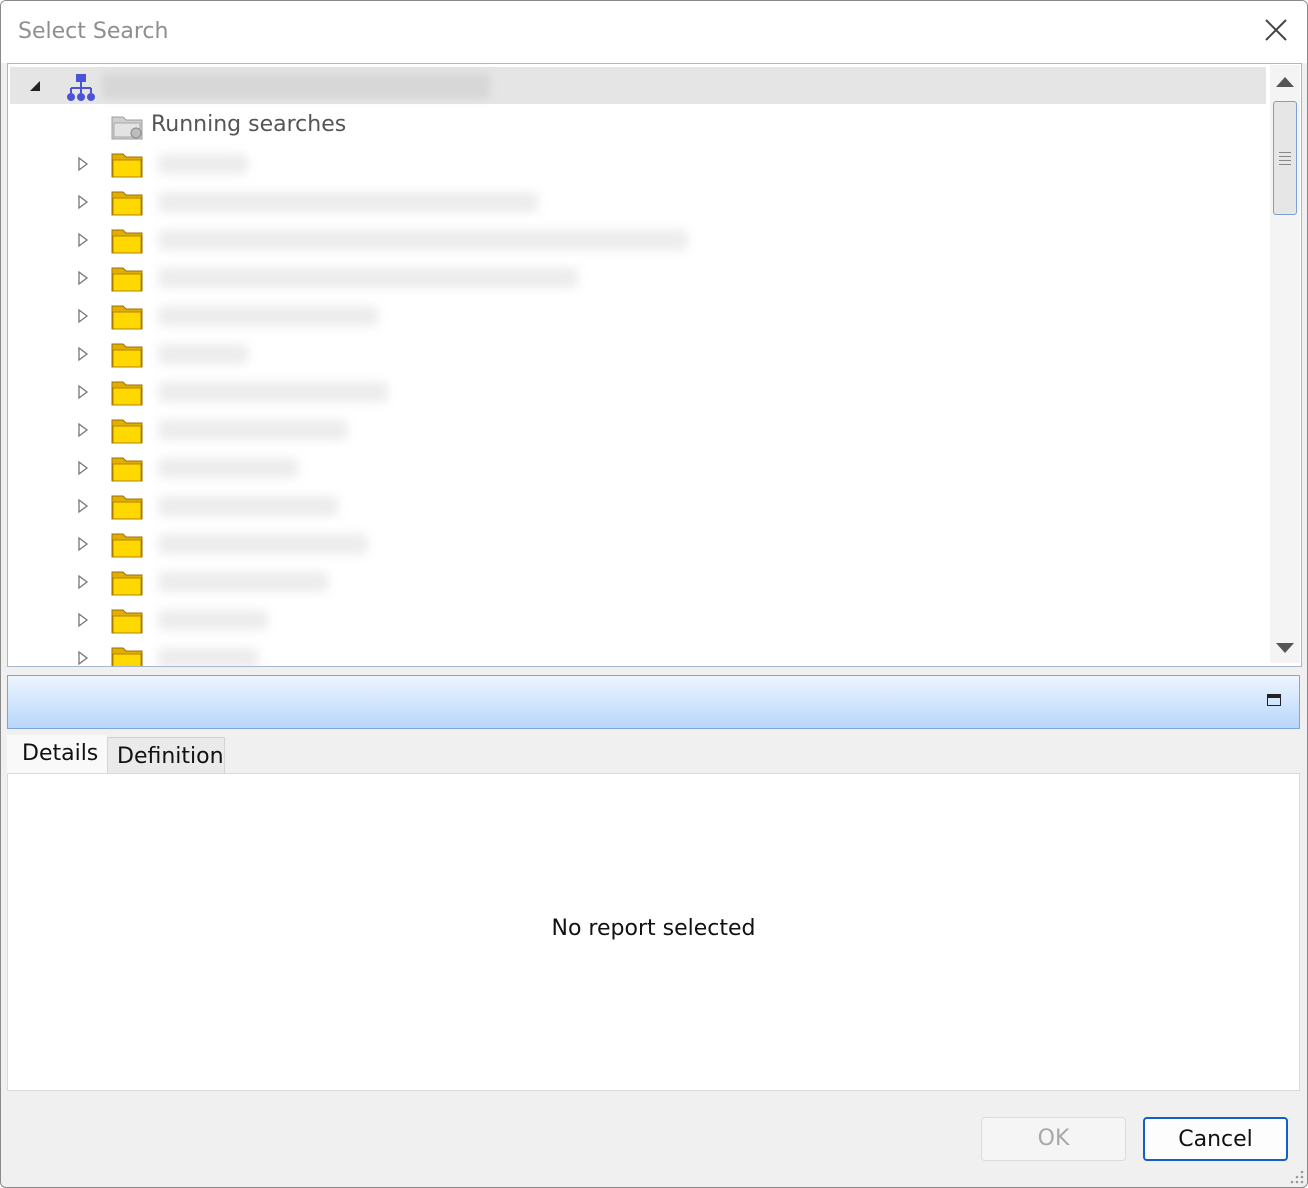 The height and width of the screenshot is (1188, 1308). What do you see at coordinates (166, 756) in the screenshot?
I see `tab-definition: Definition` at bounding box center [166, 756].